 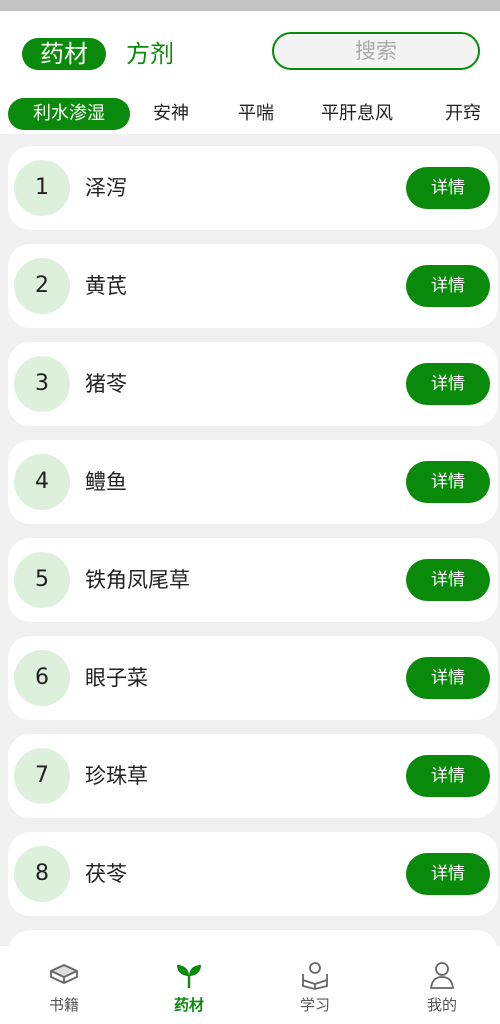 I want to click on tab-books: 书籍, so click(x=64, y=985).